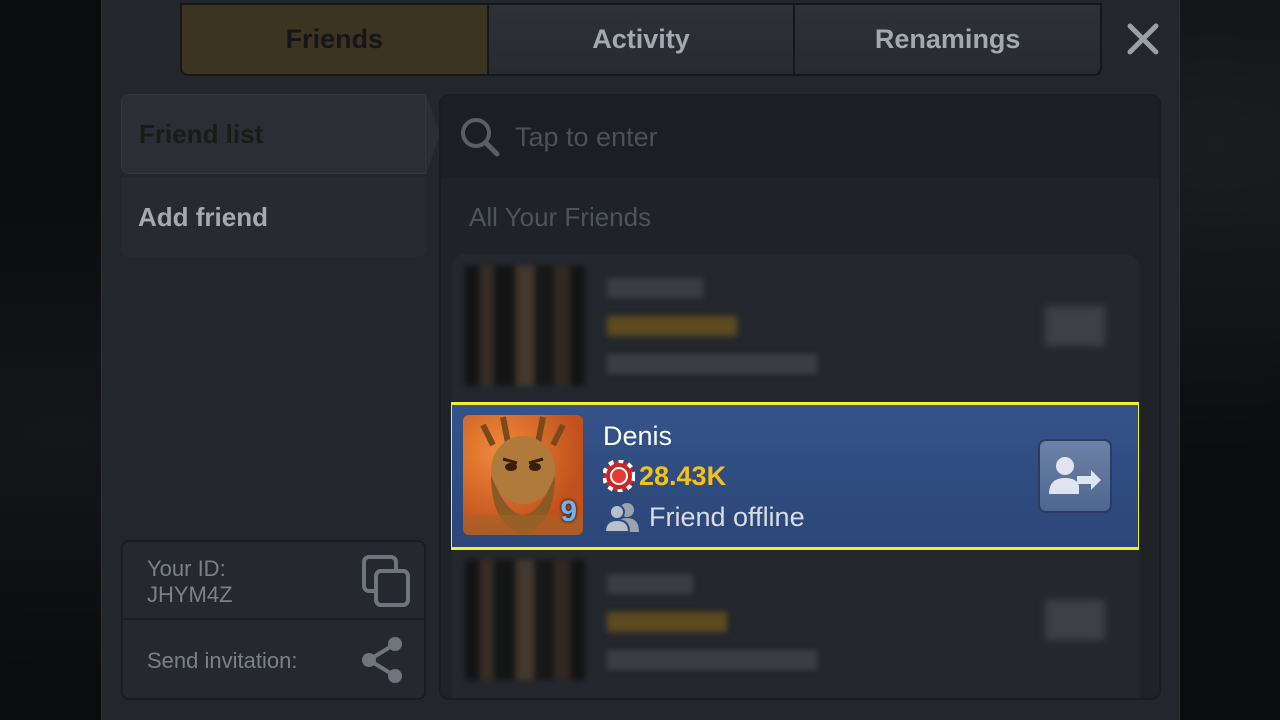  What do you see at coordinates (480, 137) in the screenshot?
I see `search-icon` at bounding box center [480, 137].